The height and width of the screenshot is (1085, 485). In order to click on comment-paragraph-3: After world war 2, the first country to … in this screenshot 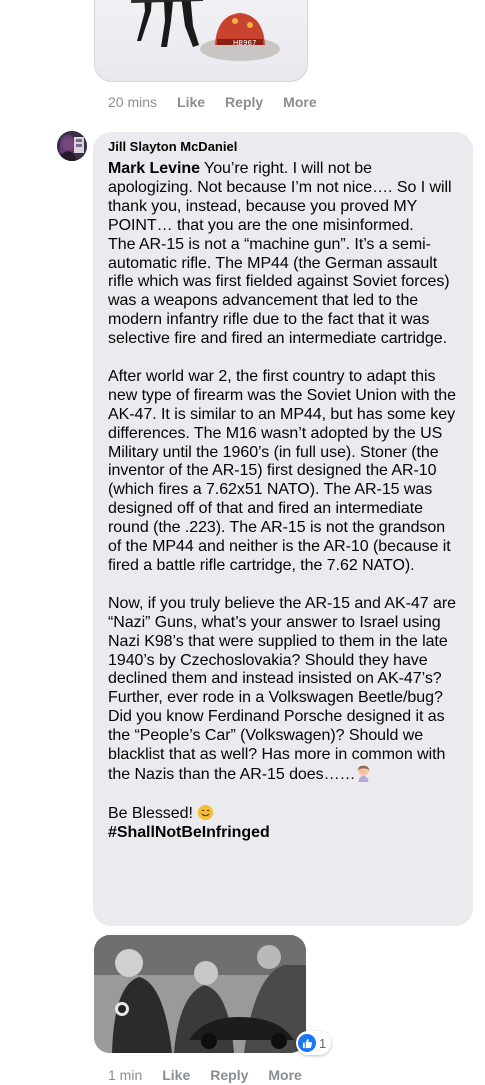, I will do `click(282, 471)`.